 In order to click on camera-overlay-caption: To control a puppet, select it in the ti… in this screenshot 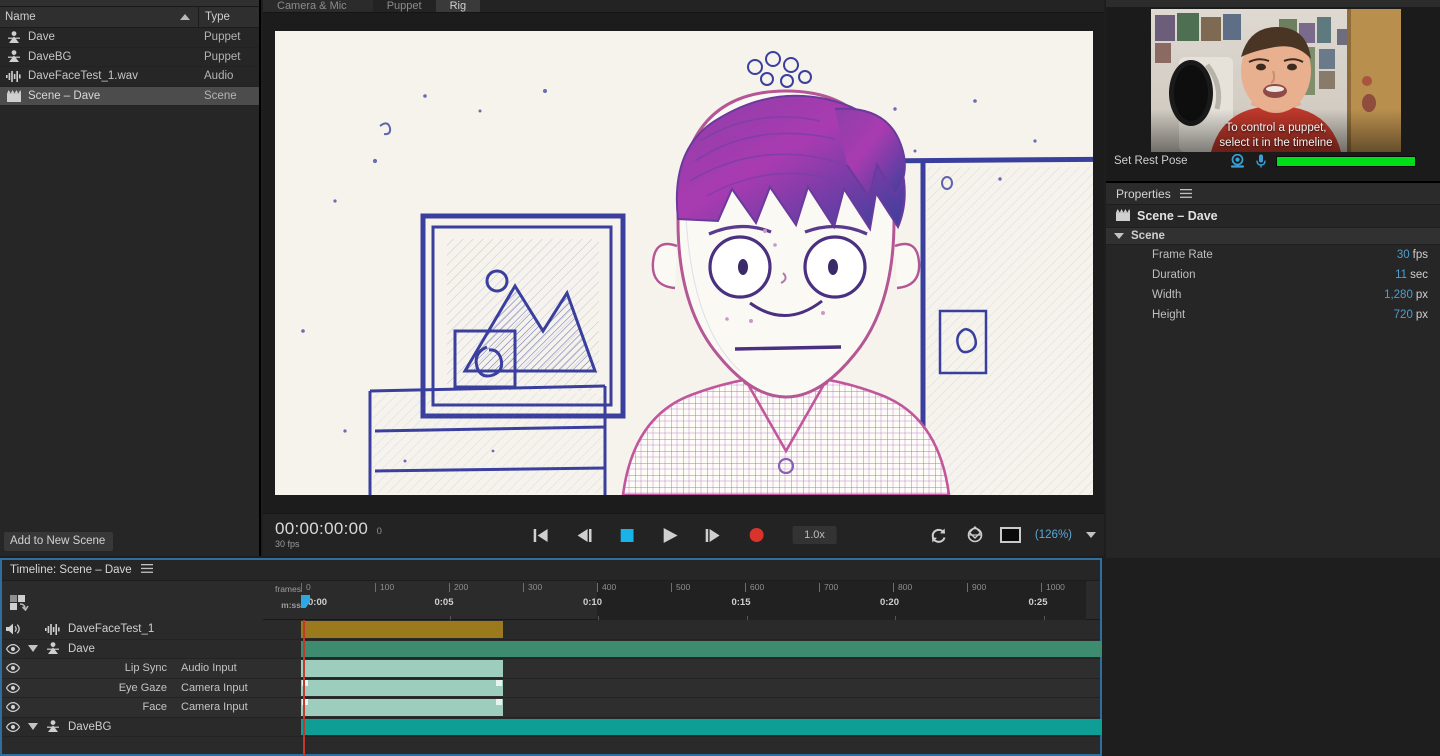, I will do `click(1276, 135)`.